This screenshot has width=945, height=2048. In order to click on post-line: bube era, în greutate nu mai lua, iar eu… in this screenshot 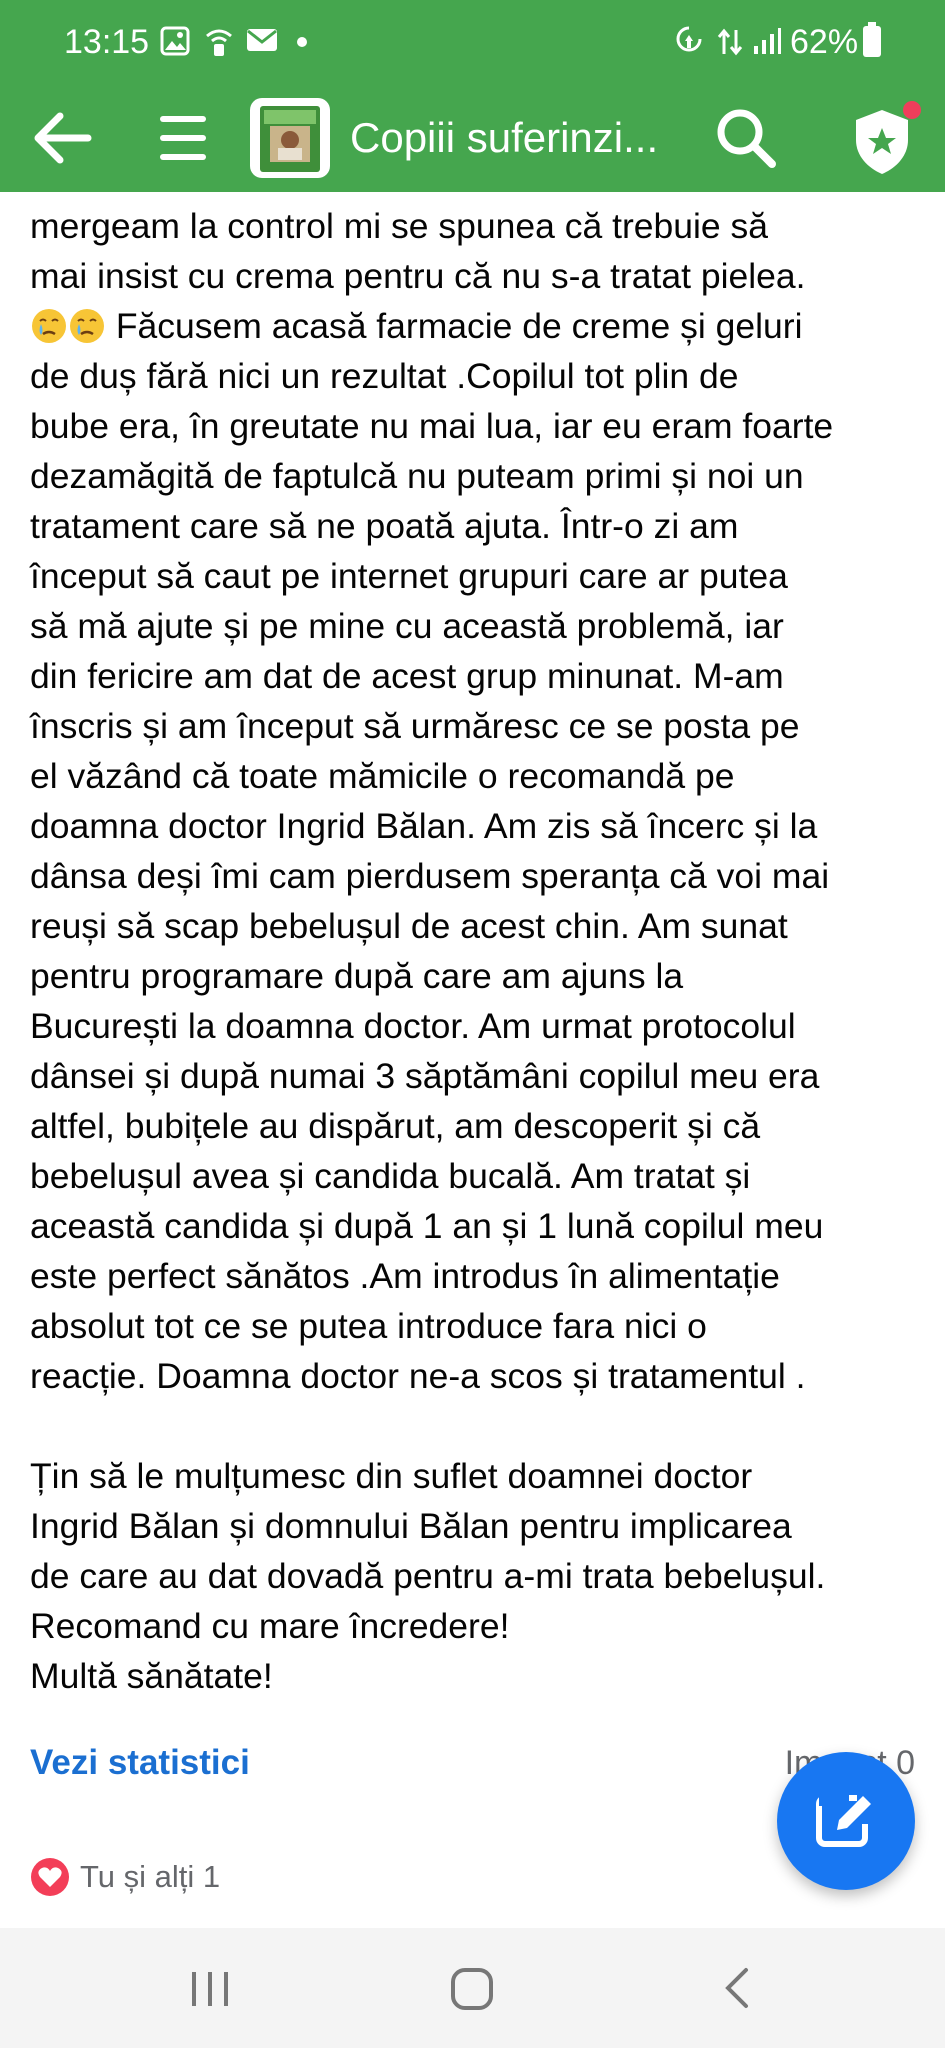, I will do `click(432, 426)`.